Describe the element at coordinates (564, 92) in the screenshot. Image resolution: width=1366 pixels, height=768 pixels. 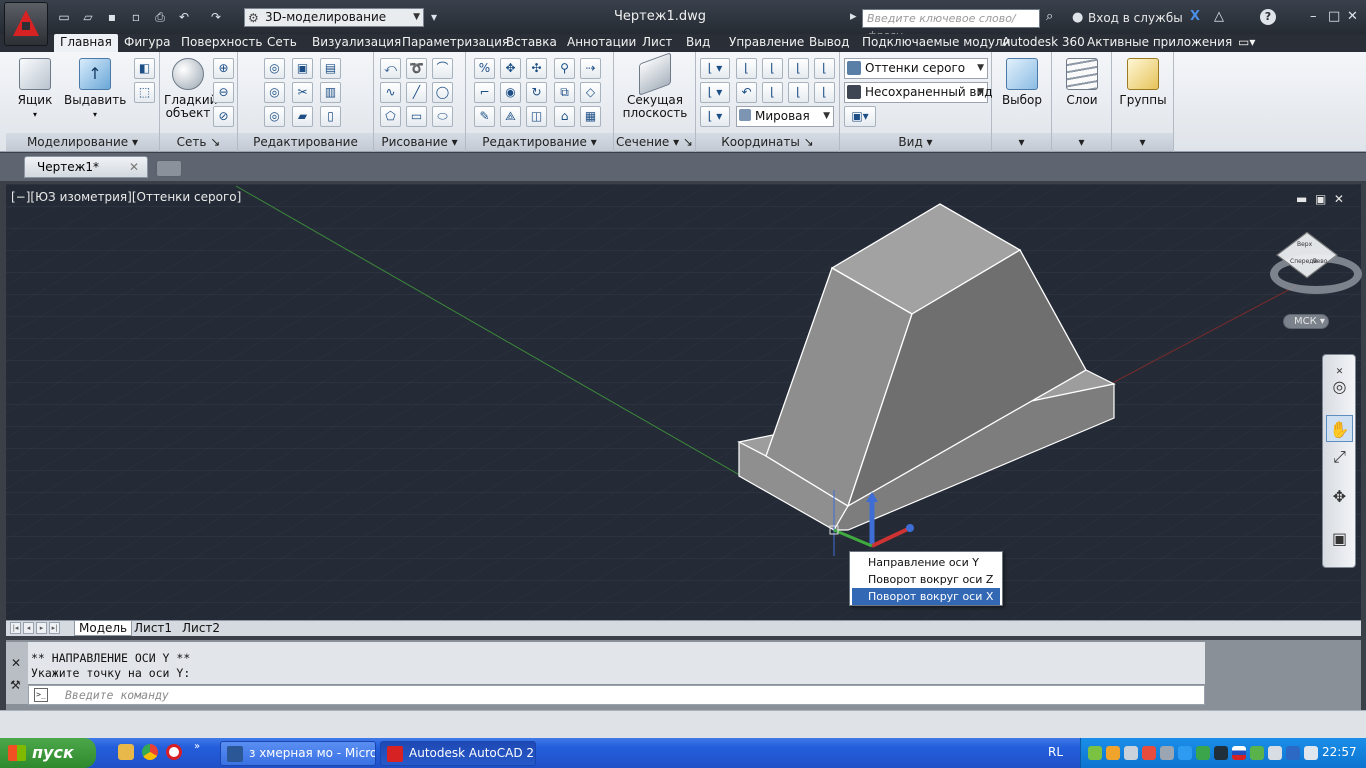
I see `mirror-icon: ⧉` at that location.